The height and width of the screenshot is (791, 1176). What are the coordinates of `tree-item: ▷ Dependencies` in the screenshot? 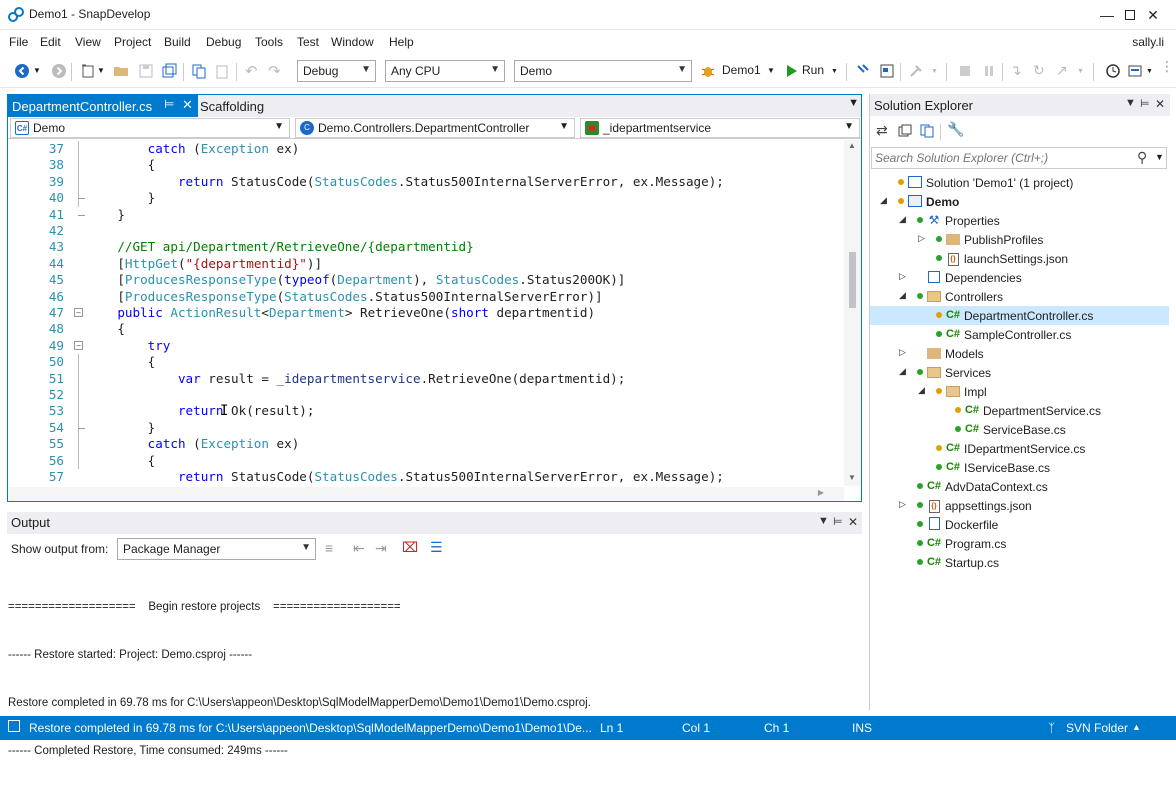 It's located at (1019, 277).